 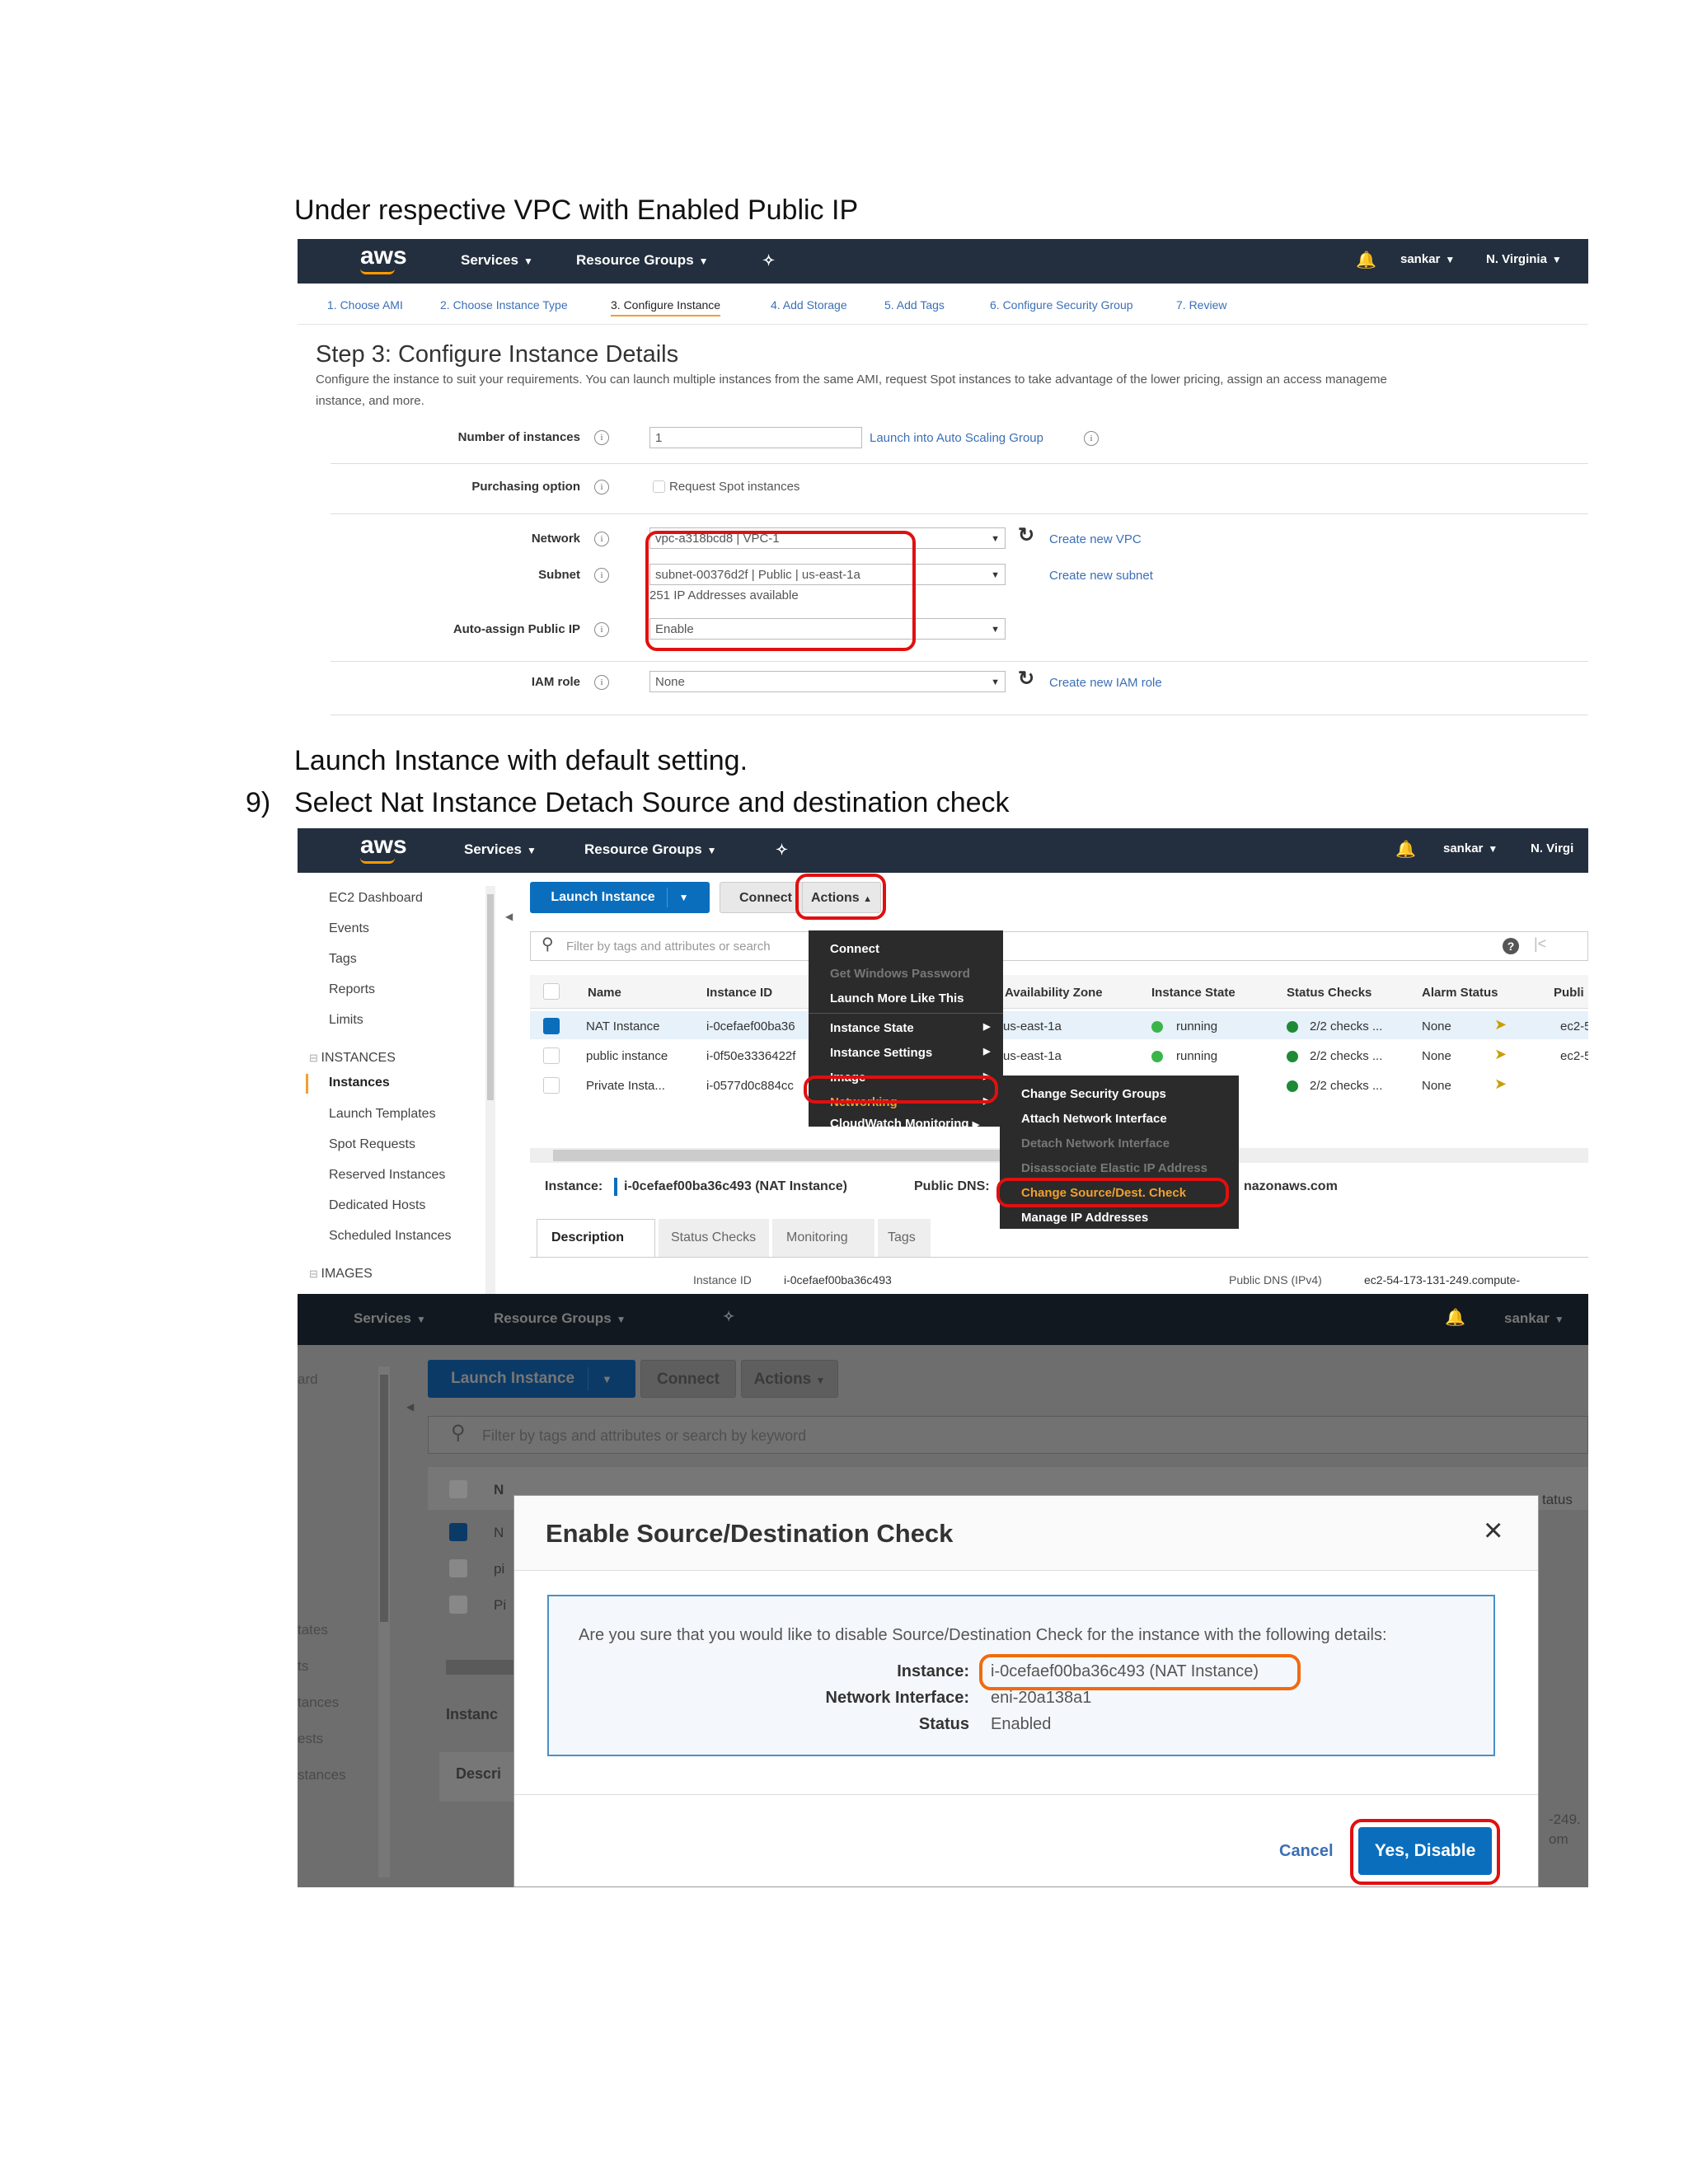 I want to click on sidebar-item-dedicated-hosts: Dedicated Hosts, so click(x=377, y=1205).